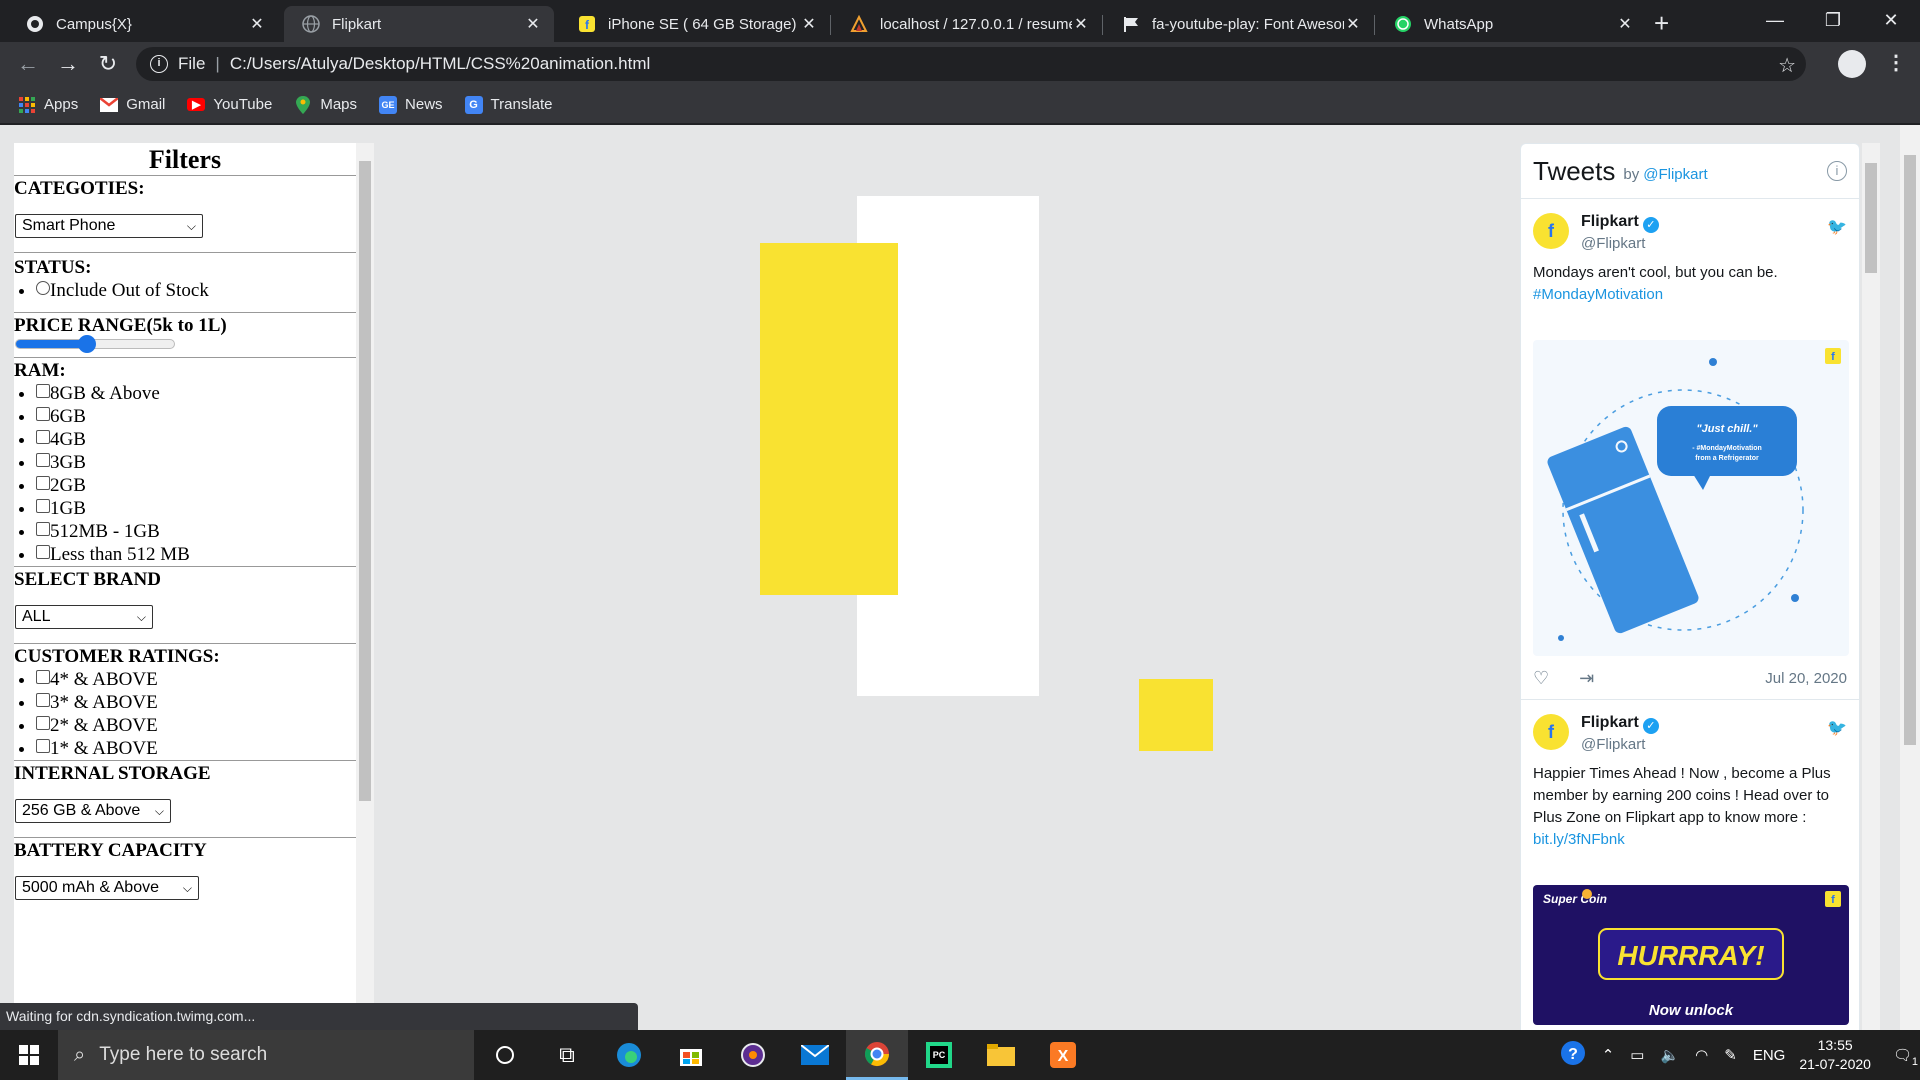 Image resolution: width=1920 pixels, height=1080 pixels. Describe the element at coordinates (132, 105) in the screenshot. I see `bookmark-gmail: Gmail` at that location.